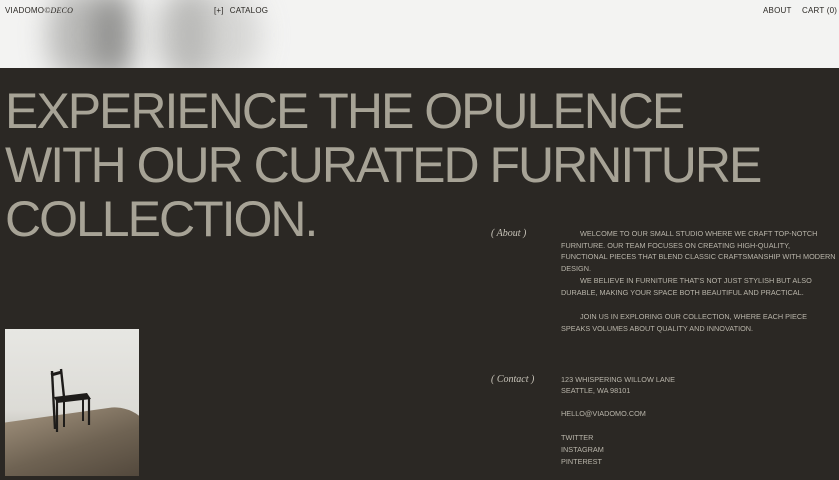  I want to click on logo-accent: ©DECO, so click(59, 10).